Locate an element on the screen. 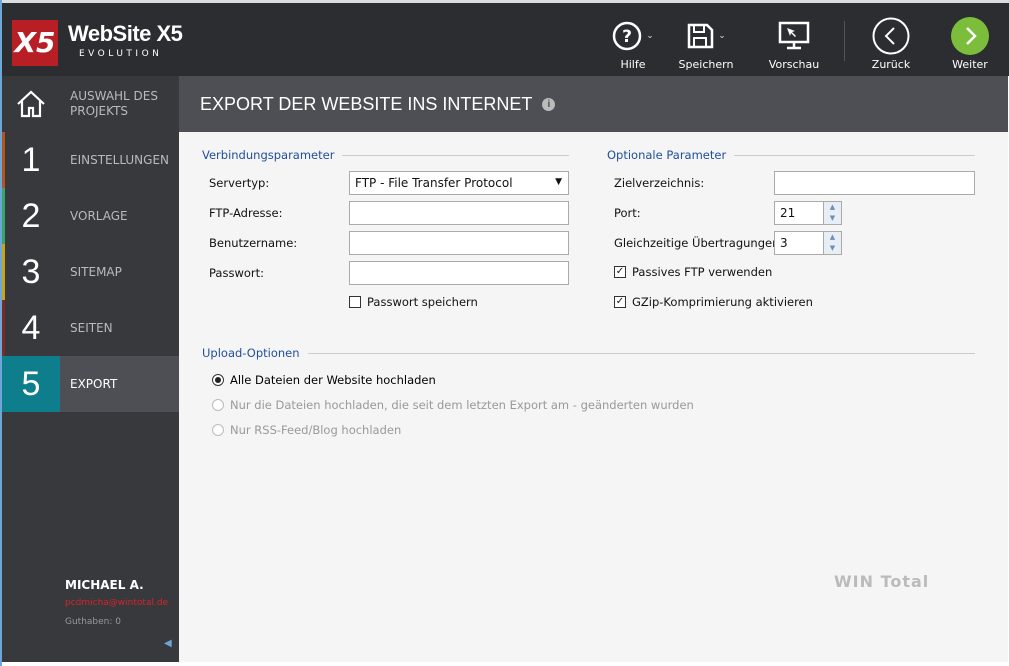 Image resolution: width=1009 pixels, height=666 pixels. parallel-transfers-input: 3 is located at coordinates (799, 243).